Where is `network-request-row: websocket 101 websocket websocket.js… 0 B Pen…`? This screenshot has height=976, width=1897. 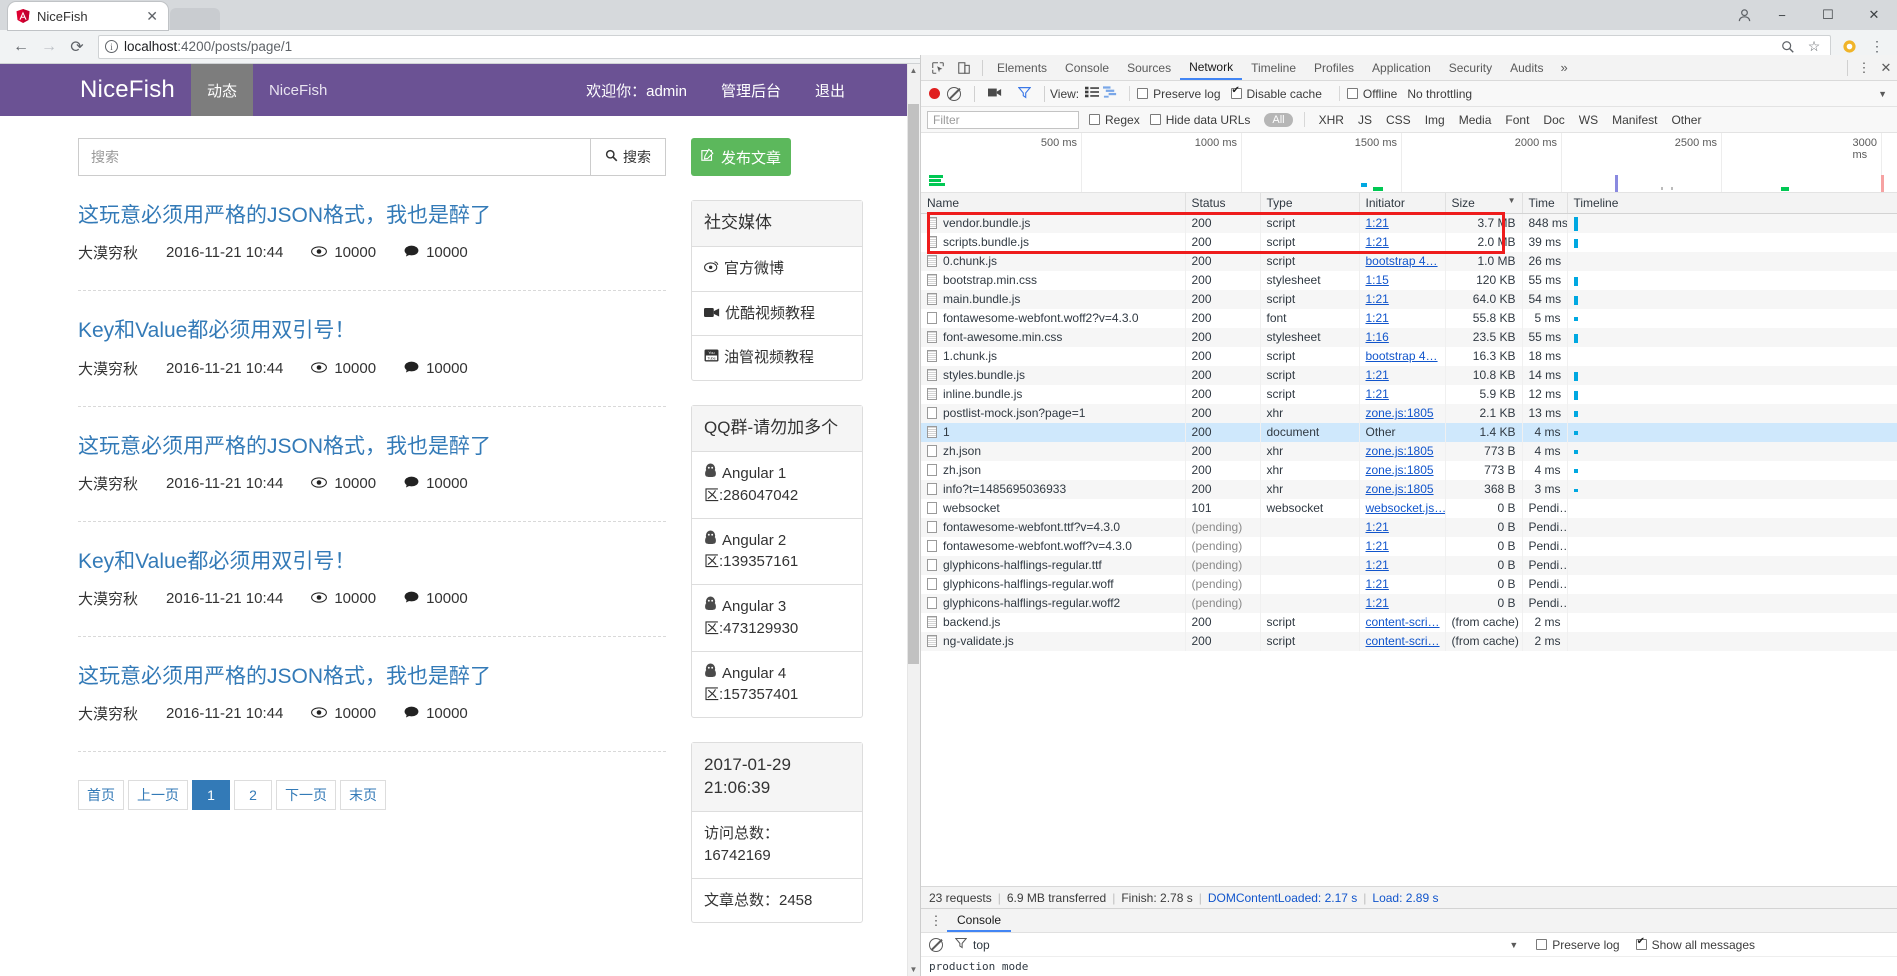
network-request-row: websocket 101 websocket websocket.js… 0 B Pen… is located at coordinates (1409, 508).